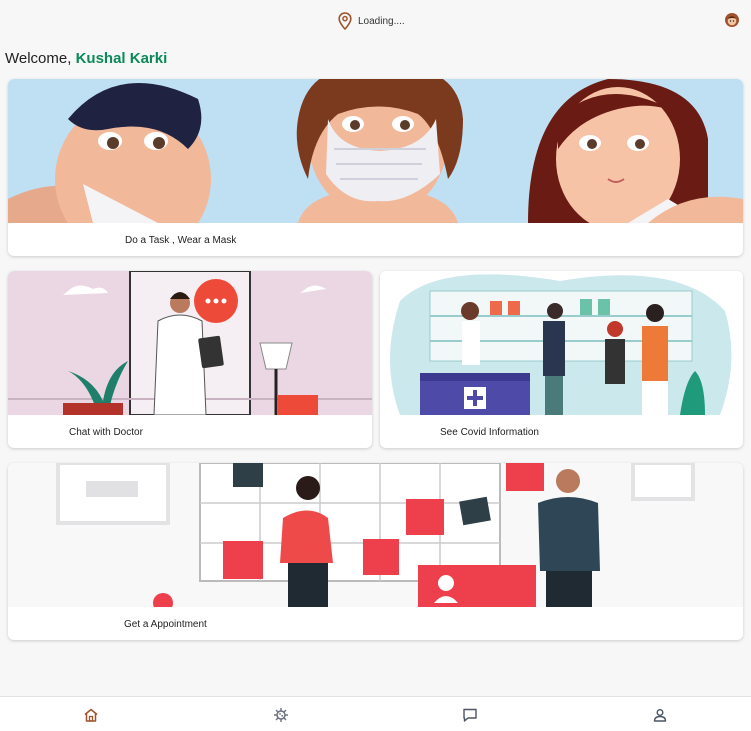  I want to click on pharmacy-illustration, so click(561, 343).